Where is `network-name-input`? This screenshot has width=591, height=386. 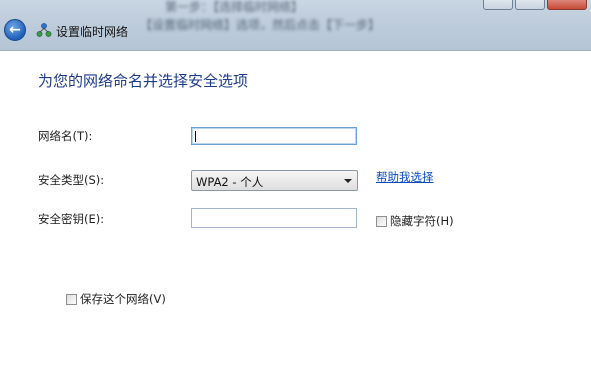 network-name-input is located at coordinates (274, 136).